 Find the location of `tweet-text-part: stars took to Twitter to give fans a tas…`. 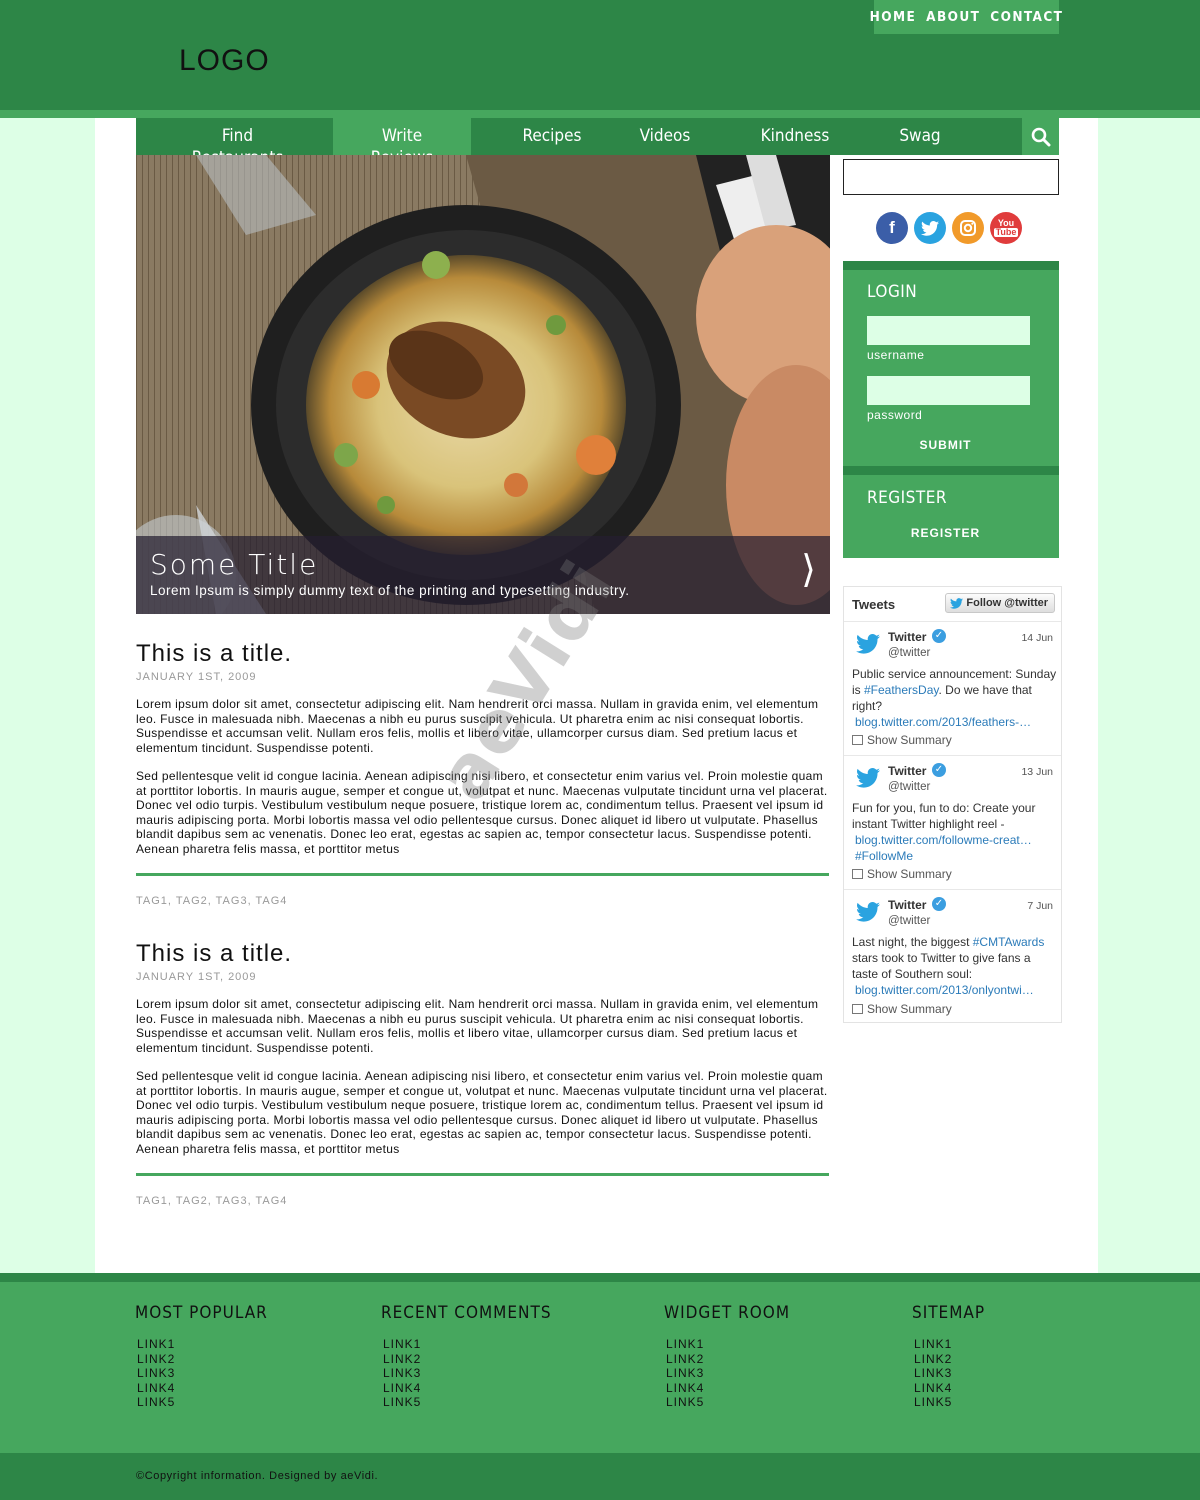

tweet-text-part: stars took to Twitter to give fans a tas… is located at coordinates (941, 966).